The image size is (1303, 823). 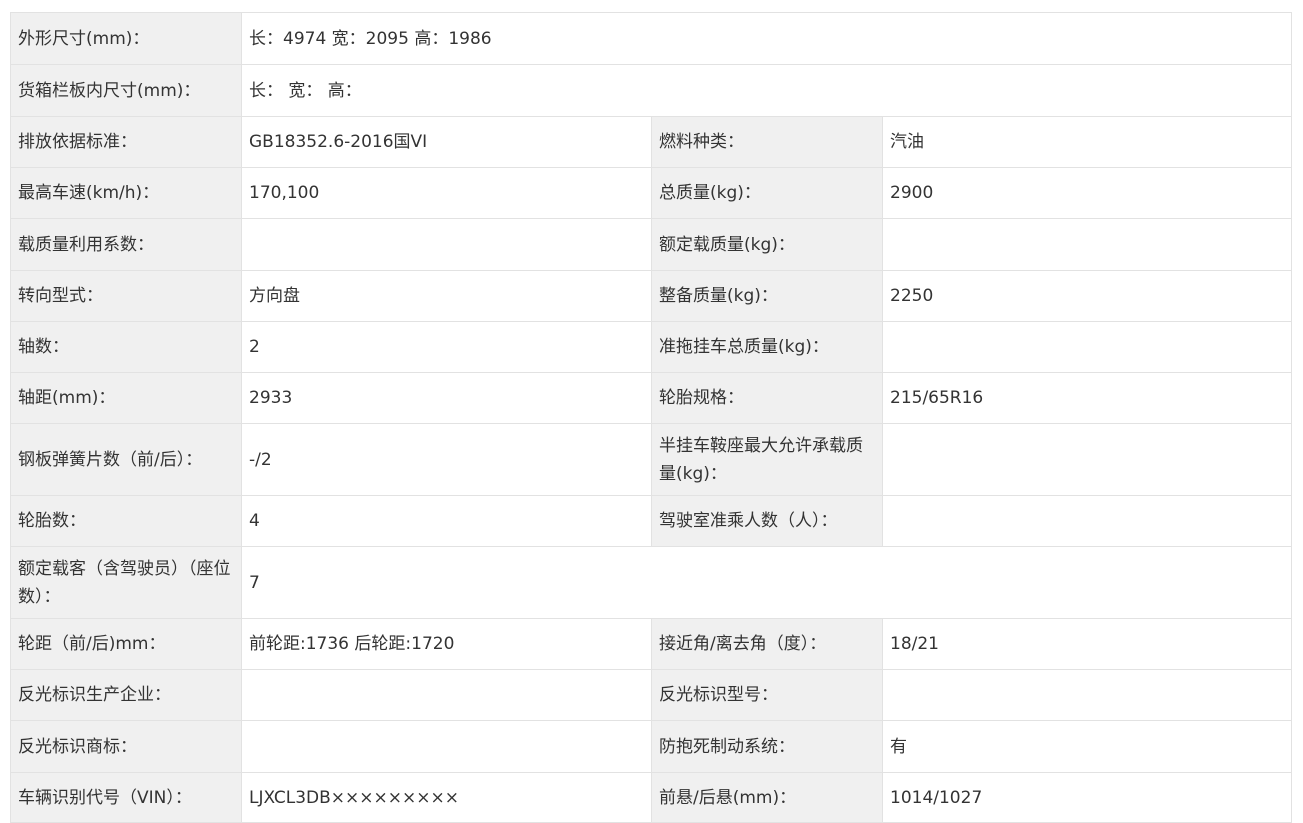 I want to click on spec-row: 载质量利用系数： 额定载质量(kg)：, so click(x=651, y=244).